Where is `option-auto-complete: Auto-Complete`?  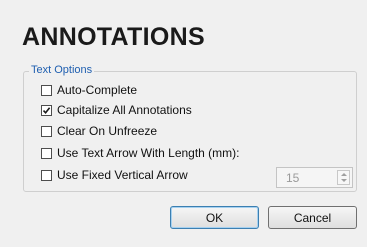
option-auto-complete: Auto-Complete is located at coordinates (89, 90).